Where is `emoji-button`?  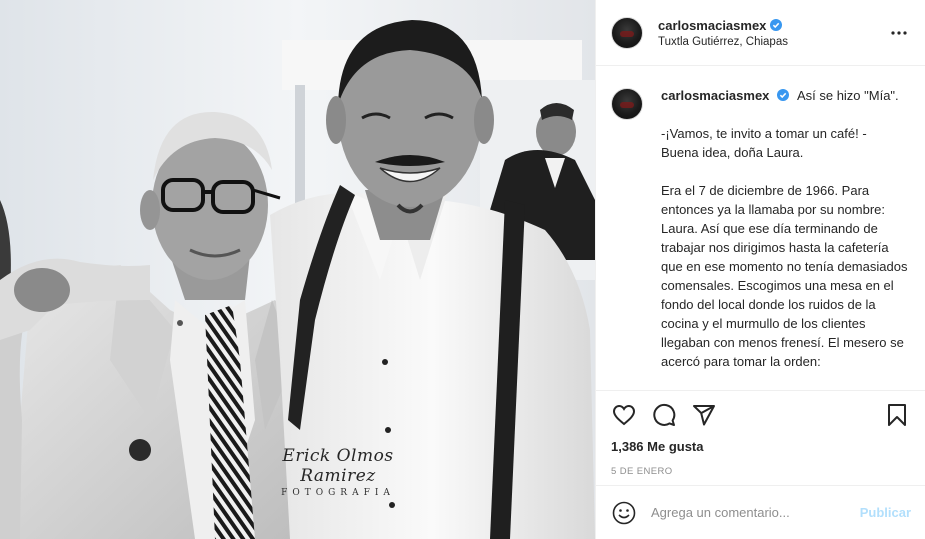 emoji-button is located at coordinates (624, 513).